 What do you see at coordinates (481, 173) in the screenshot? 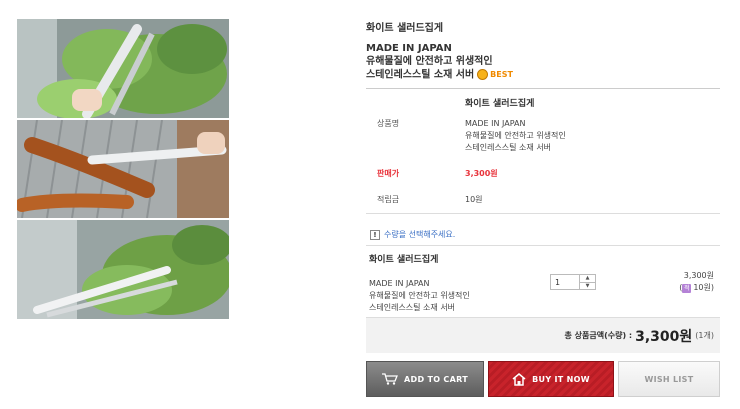
I see `price-value: 3,300원` at bounding box center [481, 173].